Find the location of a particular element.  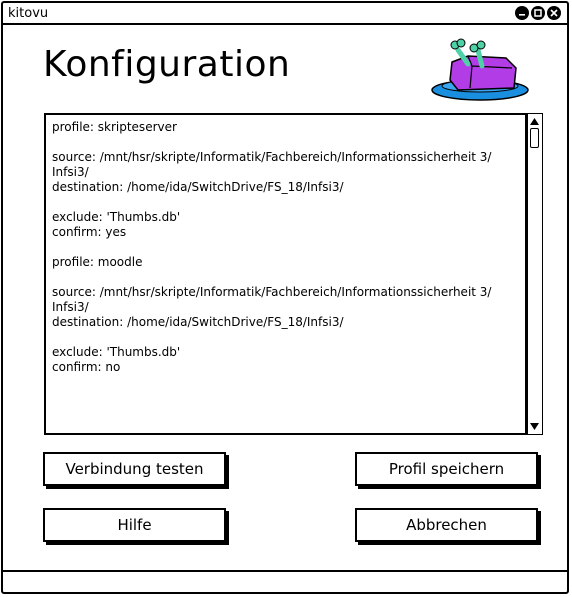

status-bar is located at coordinates (285, 581).